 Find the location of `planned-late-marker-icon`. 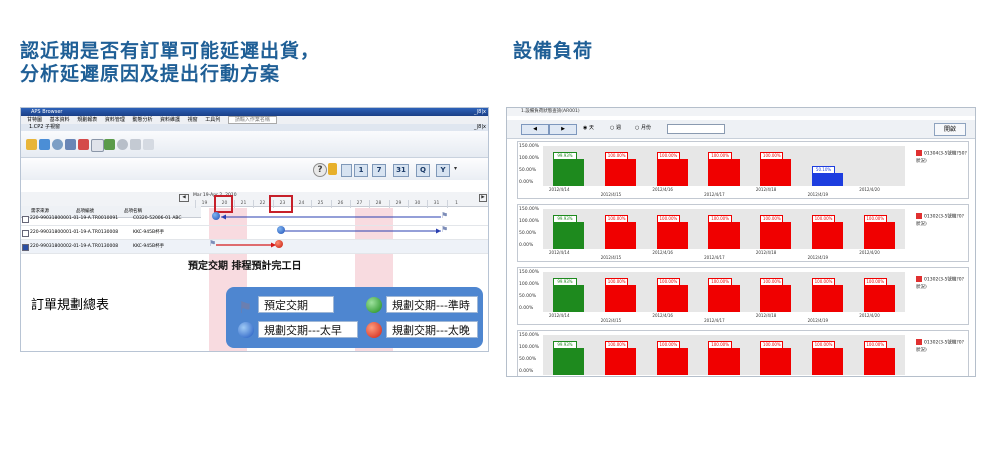

planned-late-marker-icon is located at coordinates (279, 244).